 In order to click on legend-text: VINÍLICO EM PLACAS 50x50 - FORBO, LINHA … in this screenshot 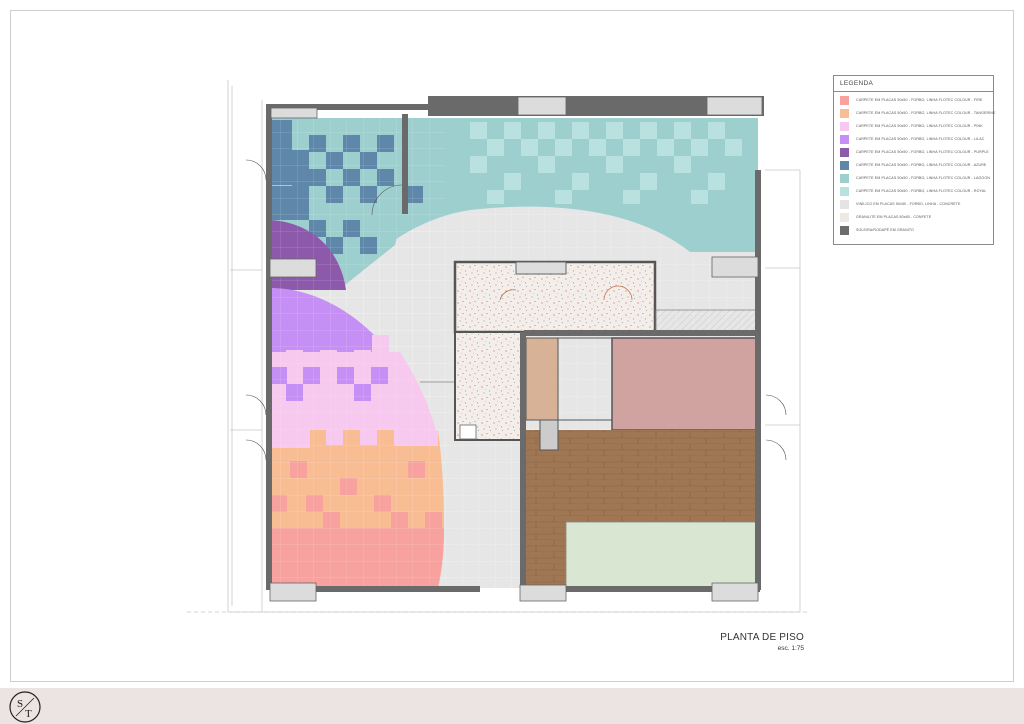, I will do `click(908, 204)`.